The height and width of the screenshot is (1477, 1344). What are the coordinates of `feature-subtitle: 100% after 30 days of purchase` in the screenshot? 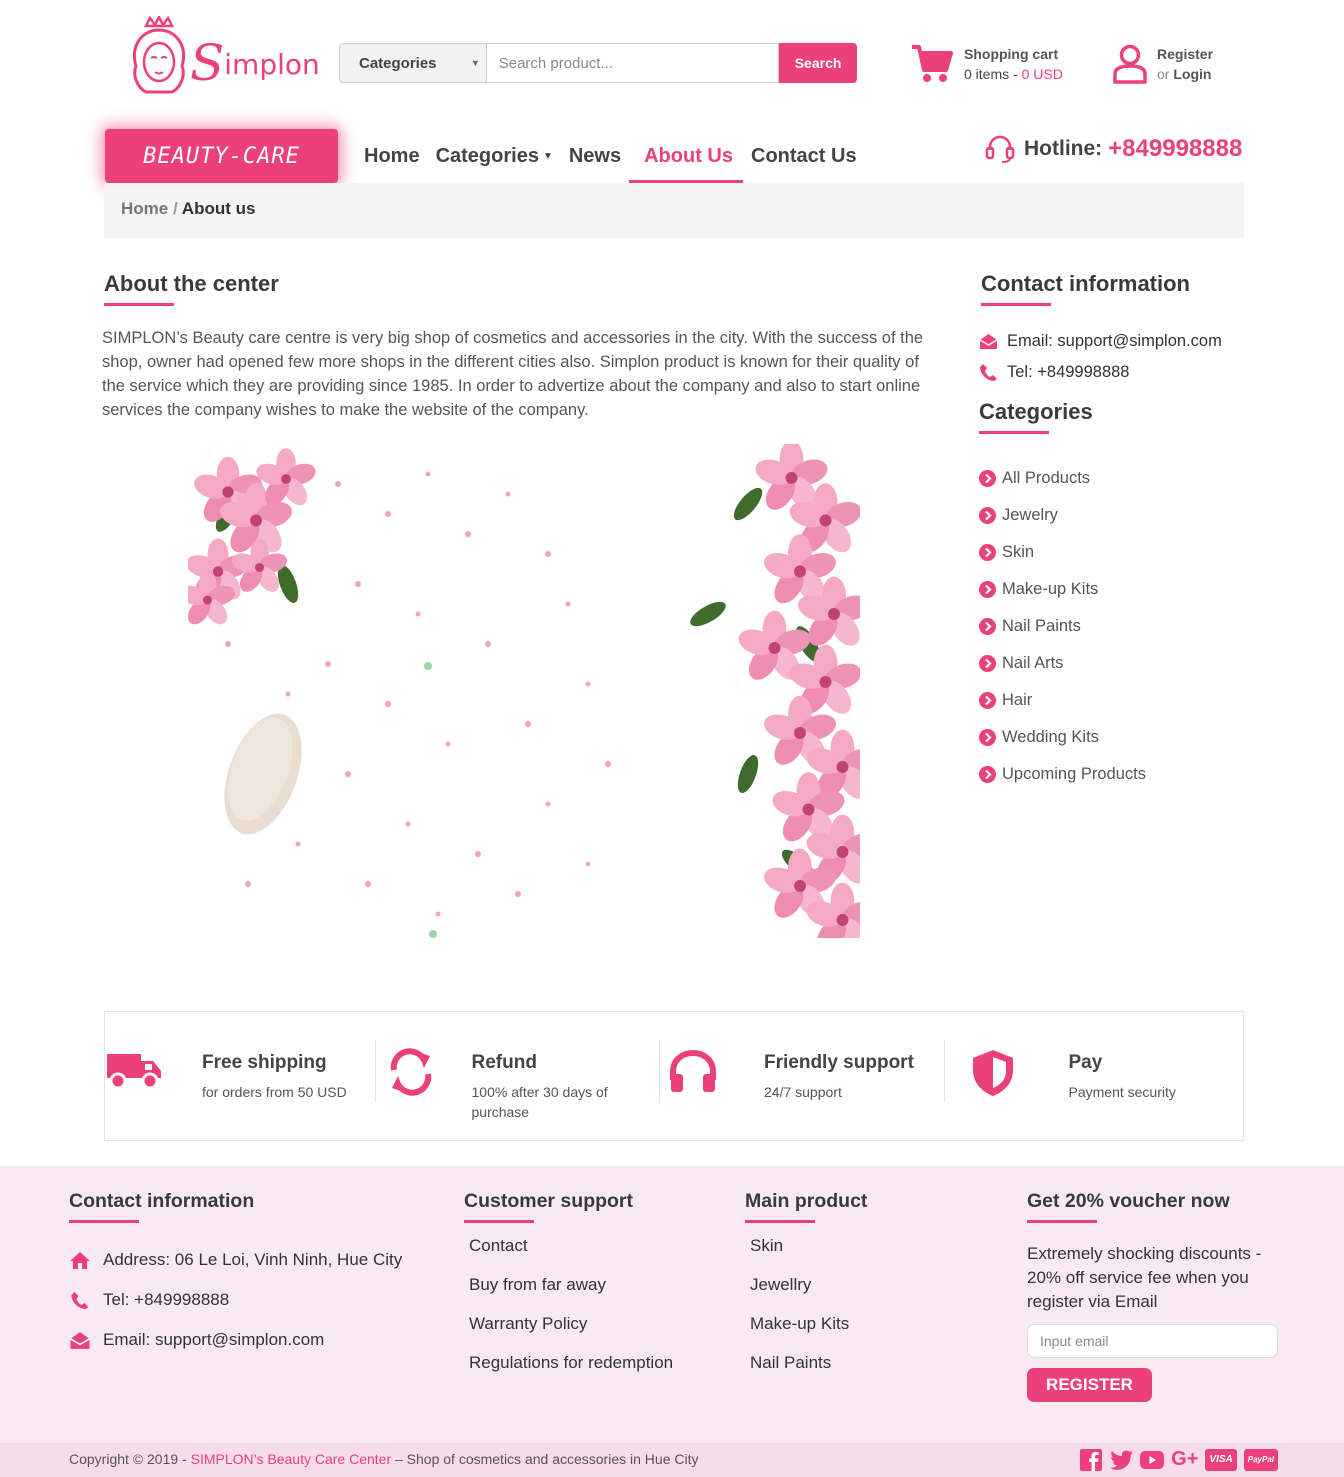 It's located at (539, 1102).